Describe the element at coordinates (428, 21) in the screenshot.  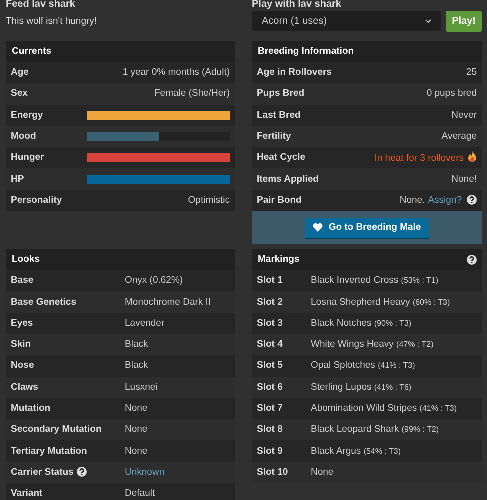
I see `chevron-icon` at that location.